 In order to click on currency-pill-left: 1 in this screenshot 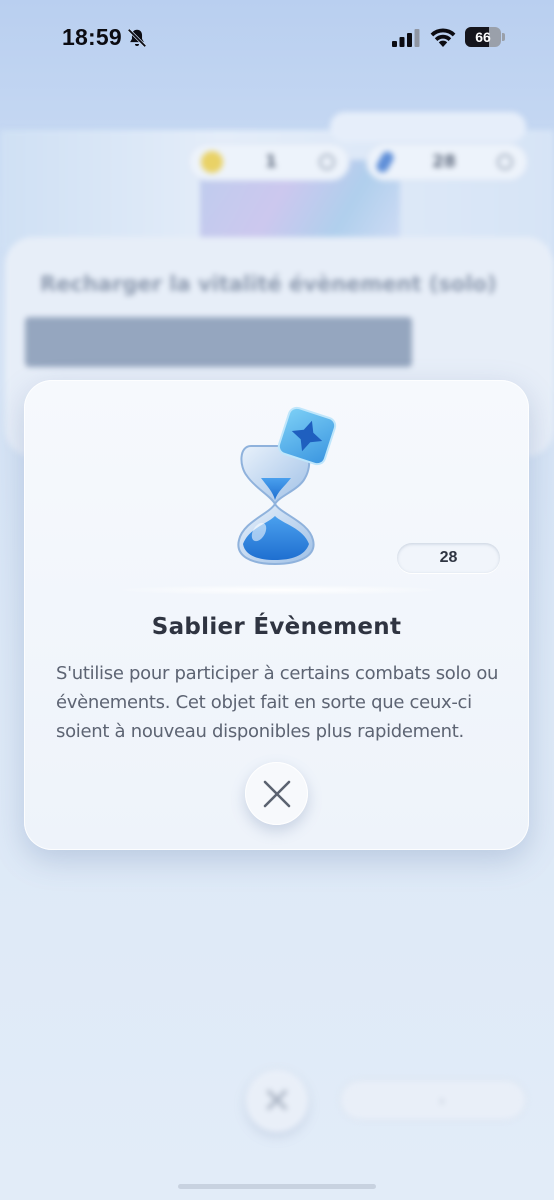, I will do `click(269, 162)`.